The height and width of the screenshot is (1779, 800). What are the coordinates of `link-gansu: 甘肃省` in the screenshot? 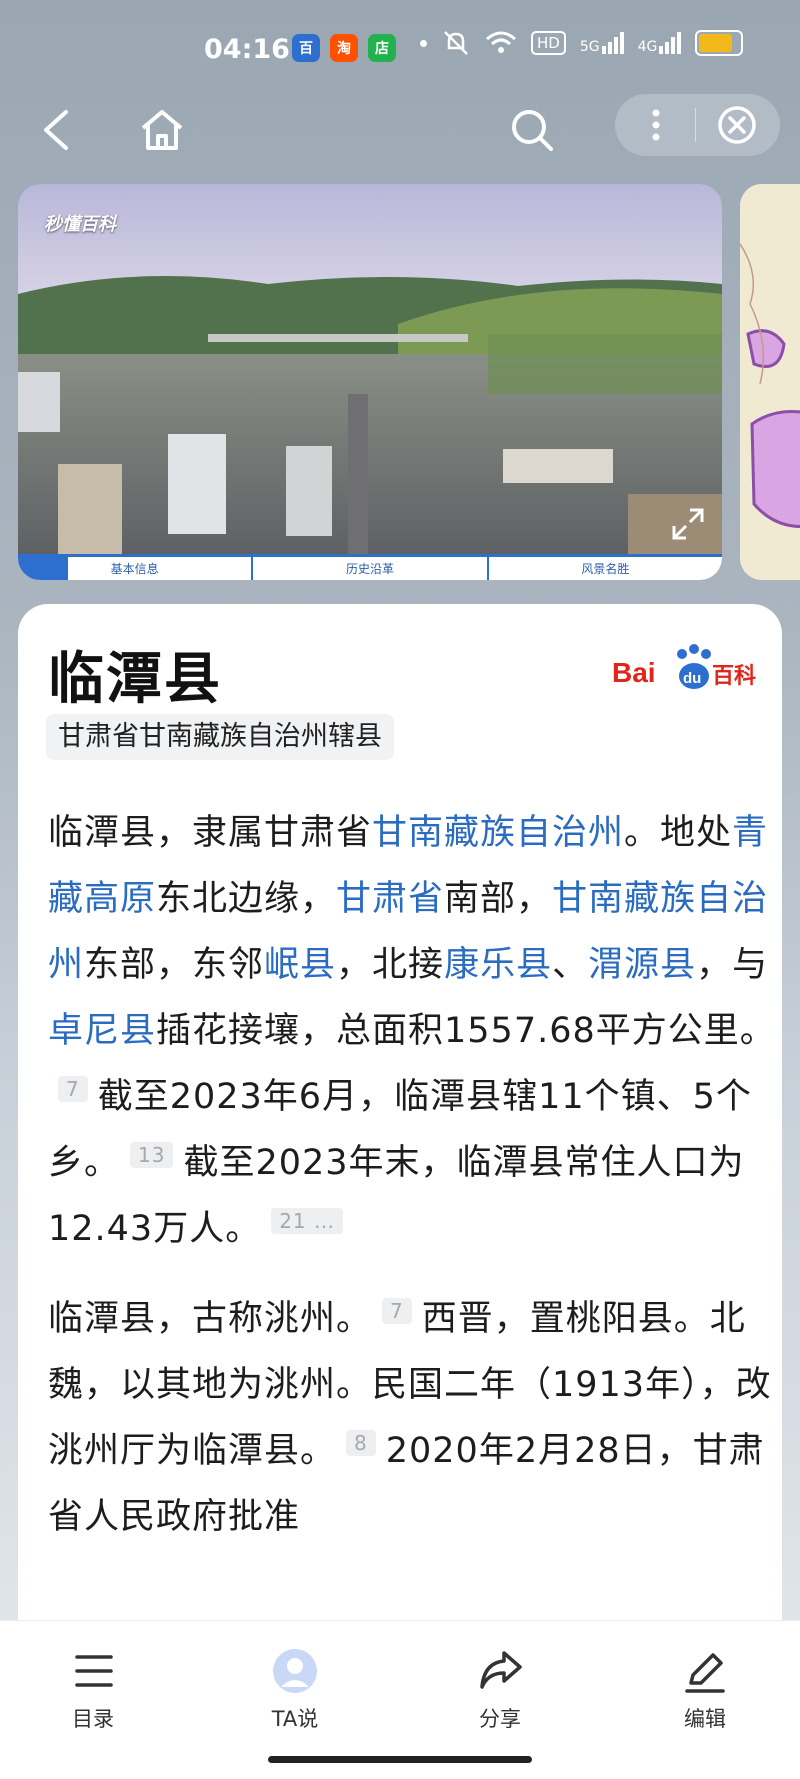 It's located at (390, 899).